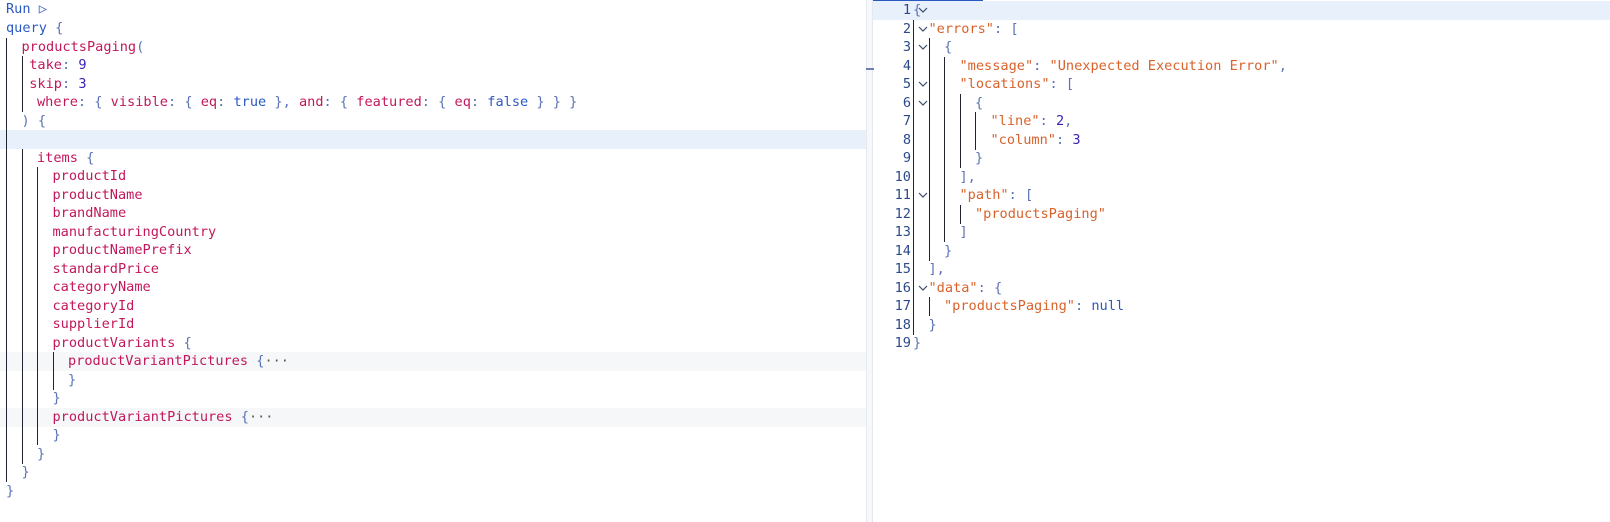 The width and height of the screenshot is (1610, 522). Describe the element at coordinates (1241, 177) in the screenshot. I see `result-line: 10],` at that location.